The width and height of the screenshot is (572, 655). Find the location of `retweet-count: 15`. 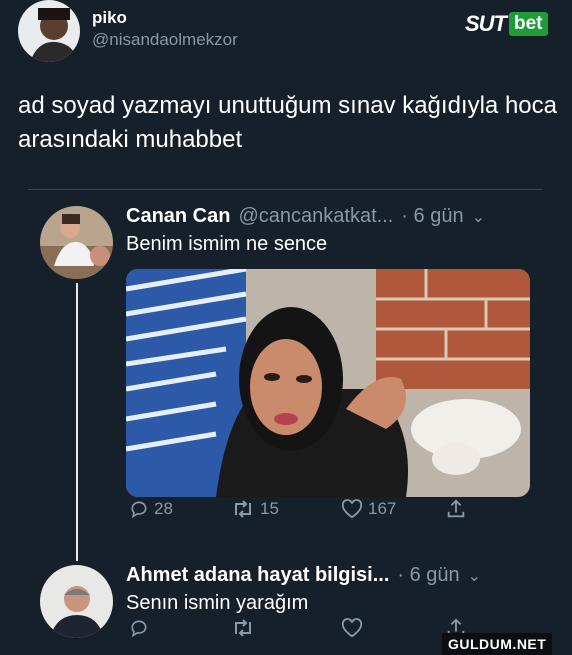

retweet-count: 15 is located at coordinates (269, 508).